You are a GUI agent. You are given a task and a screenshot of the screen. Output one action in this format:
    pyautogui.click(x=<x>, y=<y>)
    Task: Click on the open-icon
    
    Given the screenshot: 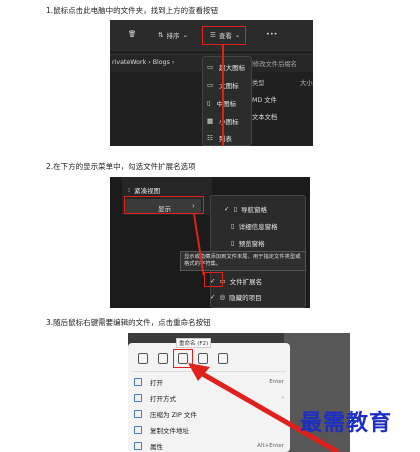 What is the action you would take?
    pyautogui.click(x=138, y=381)
    